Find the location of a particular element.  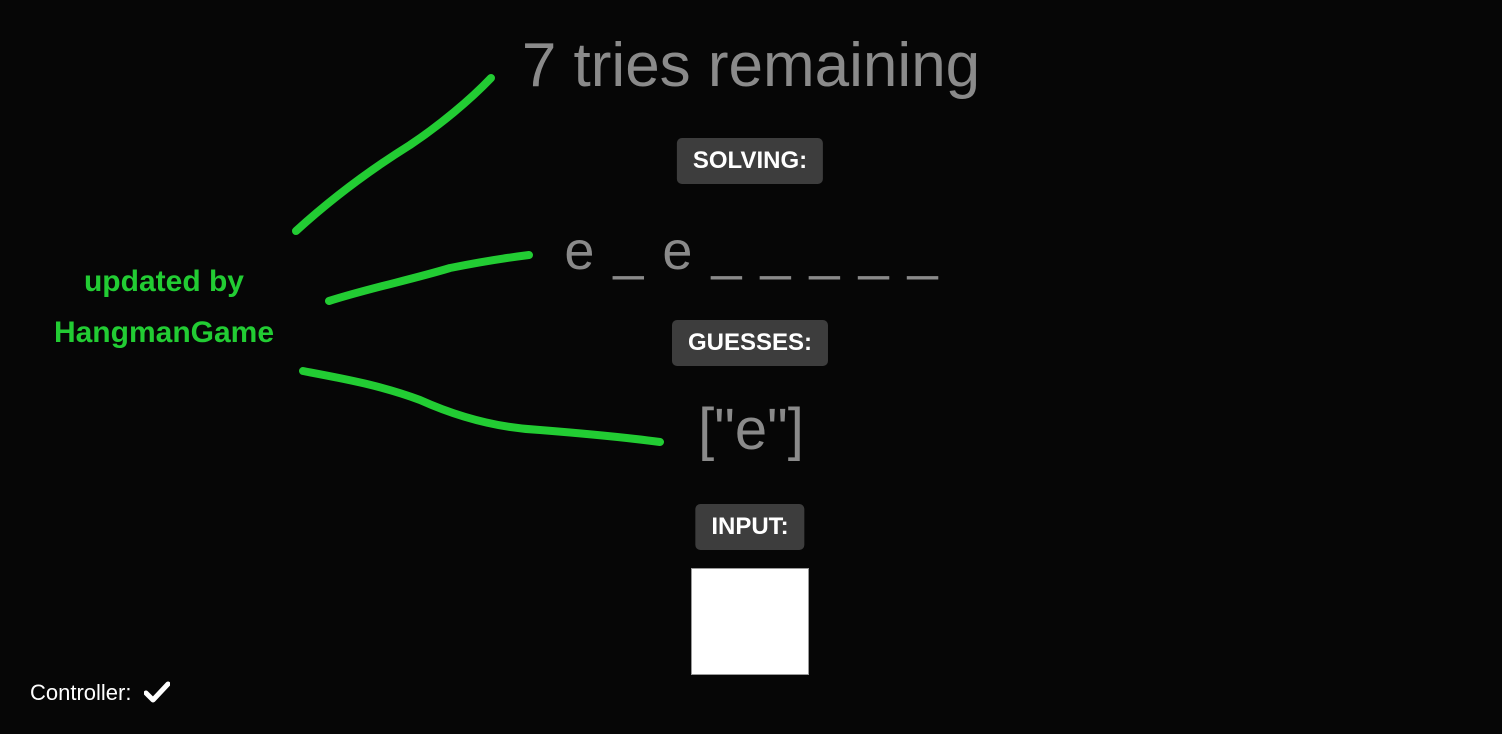

annotation-stroke-to-solving is located at coordinates (429, 278).